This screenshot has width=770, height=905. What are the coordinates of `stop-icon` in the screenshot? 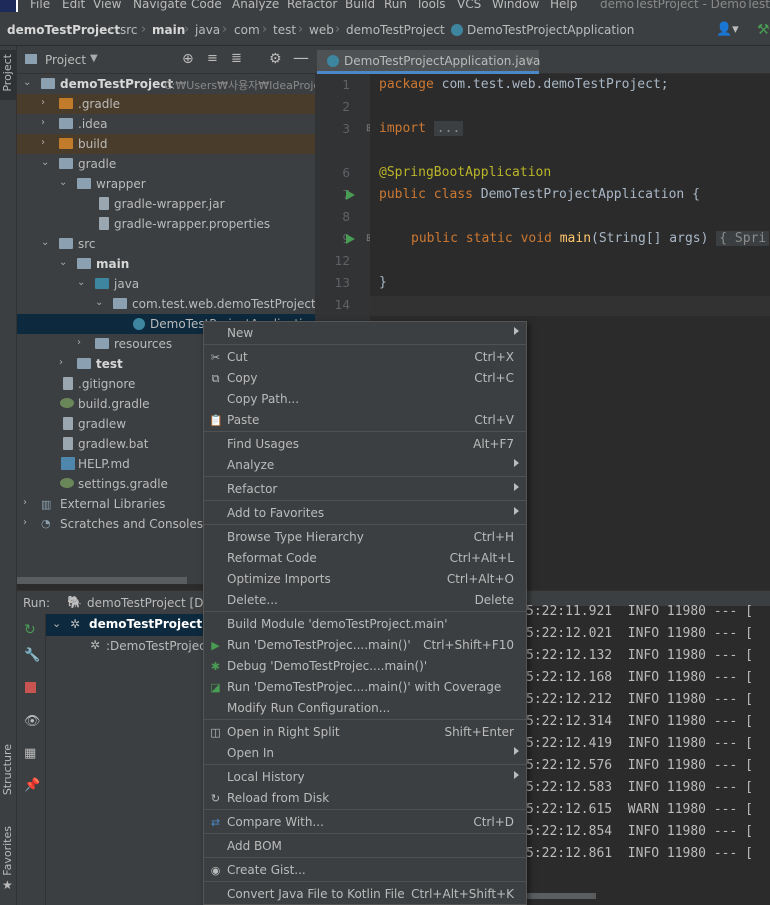 It's located at (30, 687).